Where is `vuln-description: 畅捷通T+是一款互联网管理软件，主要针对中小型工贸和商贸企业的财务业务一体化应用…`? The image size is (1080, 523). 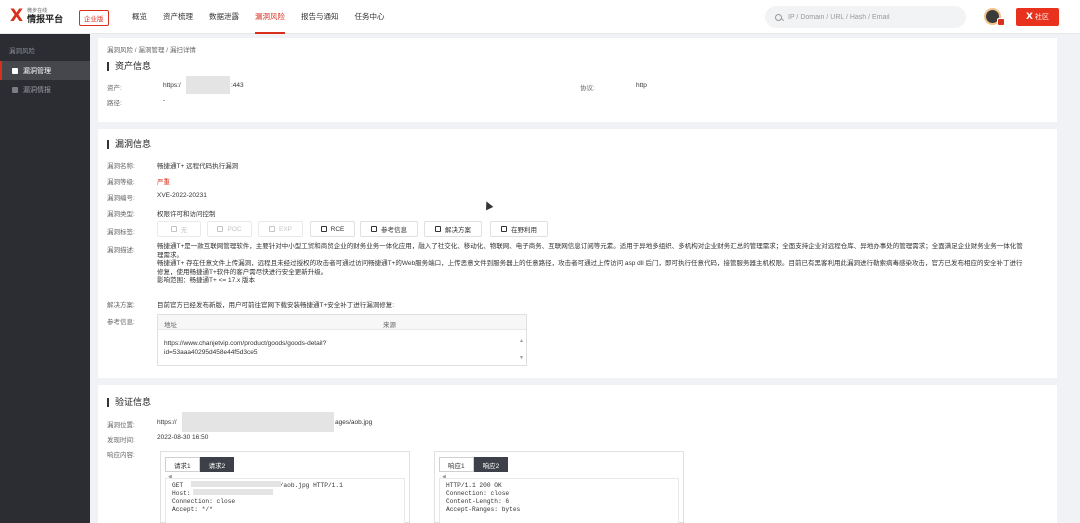 vuln-description: 畅捷通T+是一款互联网管理软件，主要针对中小型工贸和商贸企业的财务业务一体化应用… is located at coordinates (592, 264).